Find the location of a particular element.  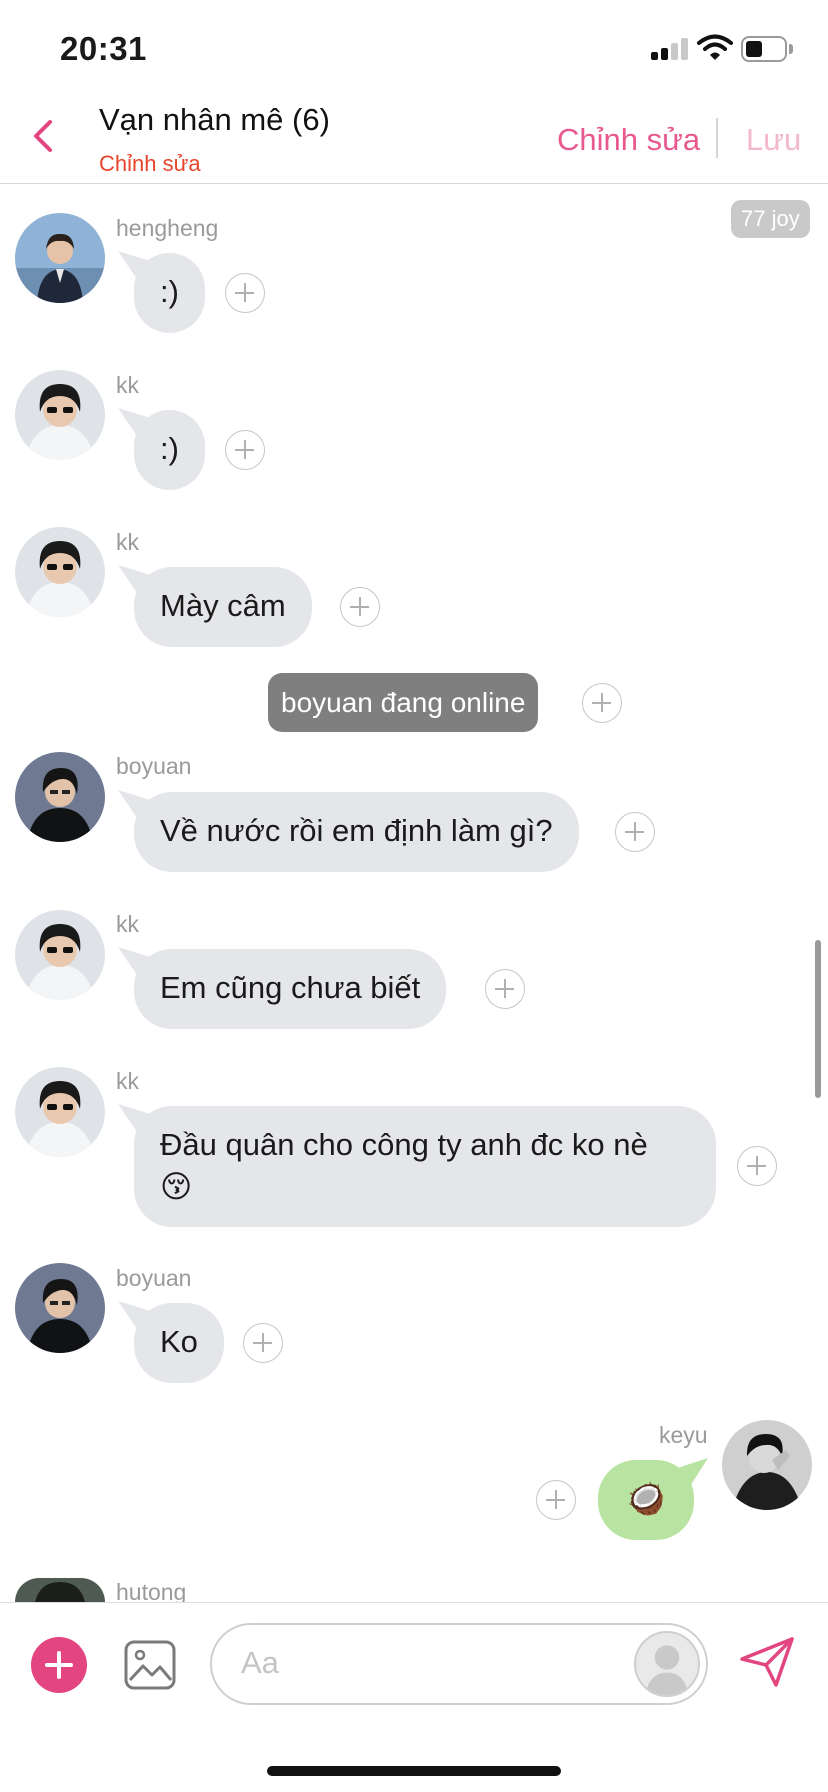

chat-header: Vạn nhân mê (6) Chỉnh sửa Chỉnh sửa Lưu is located at coordinates (414, 140).